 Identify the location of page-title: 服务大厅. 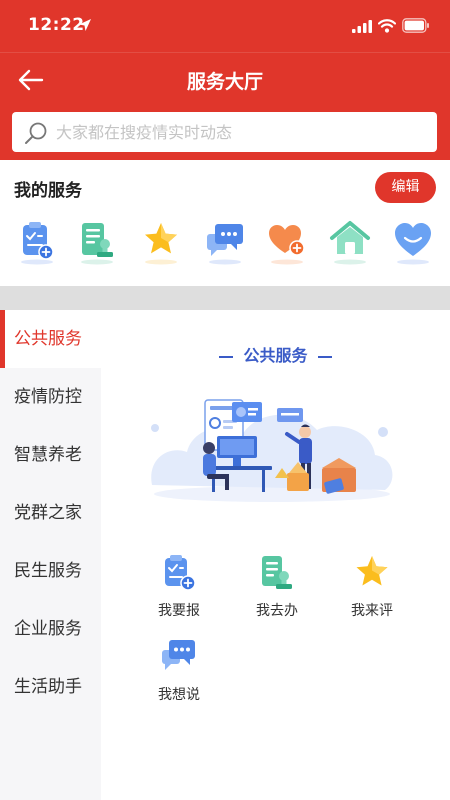
(224, 82).